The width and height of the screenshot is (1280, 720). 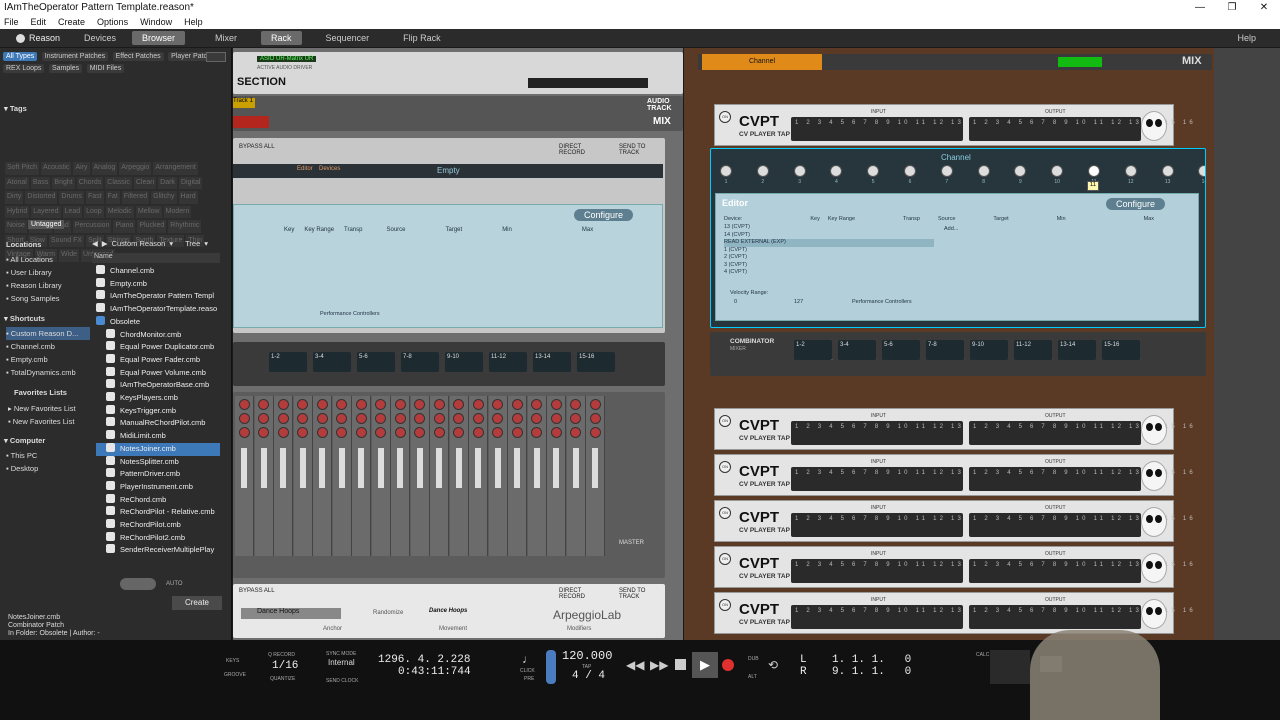 I want to click on tag-item: Airy, so click(x=81, y=168).